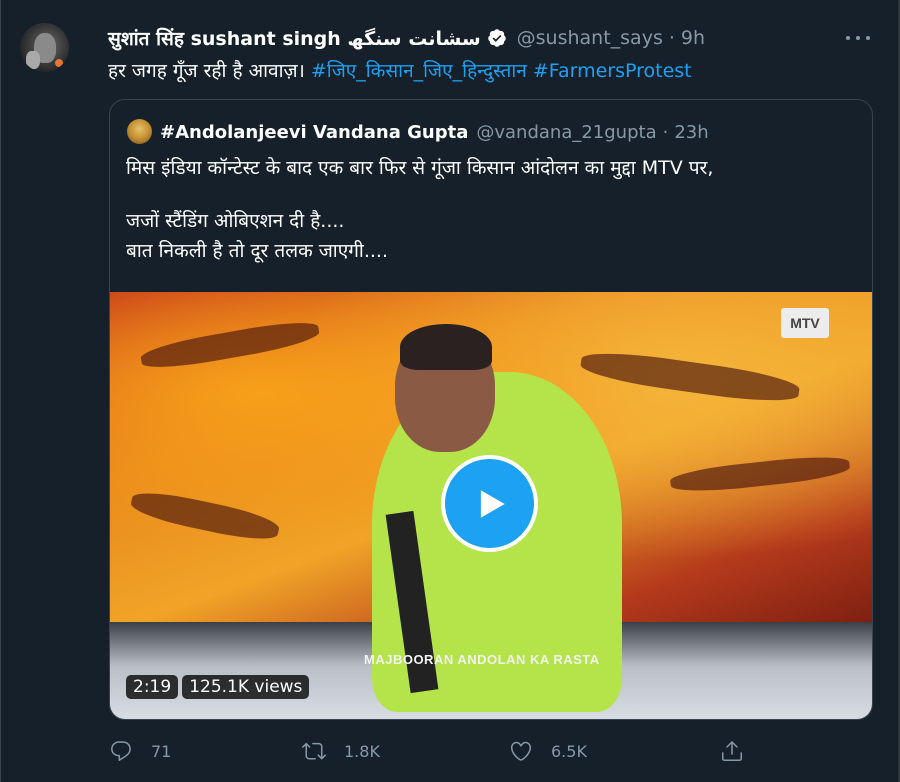 The width and height of the screenshot is (900, 782). Describe the element at coordinates (482, 659) in the screenshot. I see `video-caption: MAJBOORAN ANDOLAN KA RASTA` at that location.